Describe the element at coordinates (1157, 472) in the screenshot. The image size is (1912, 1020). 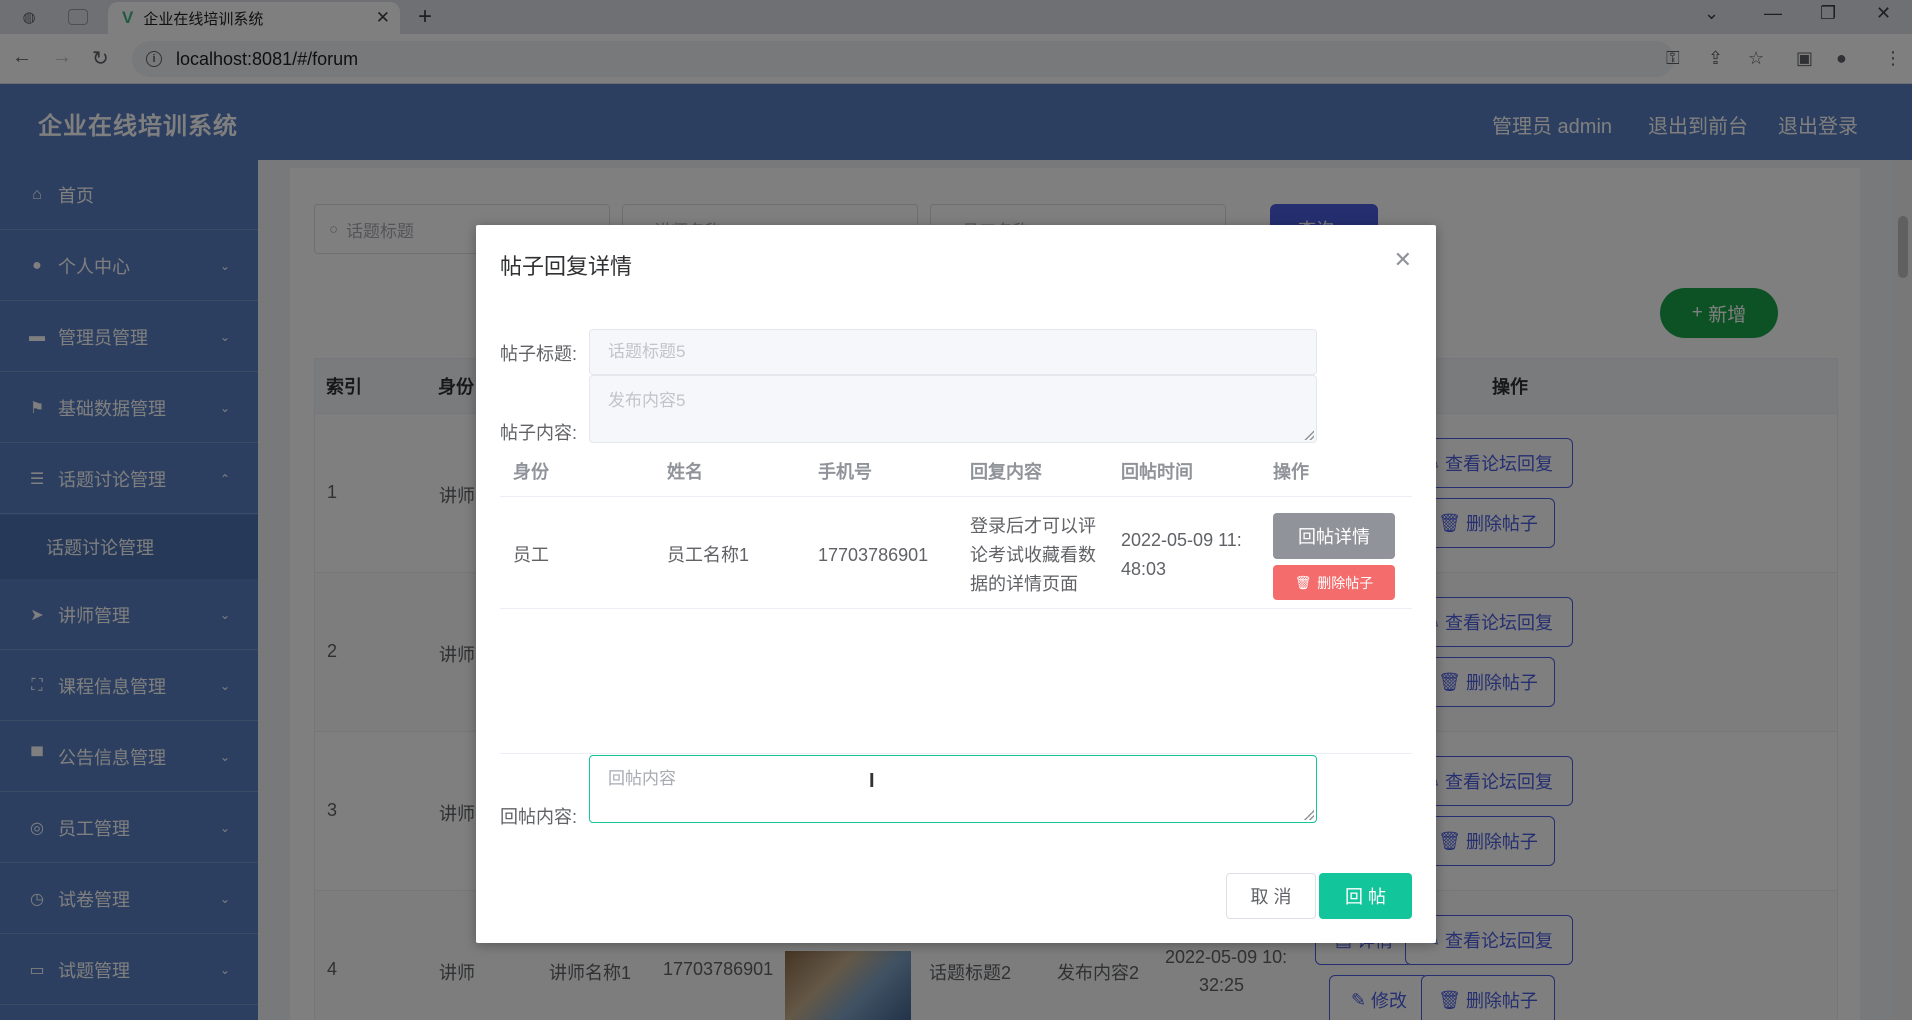
I see `reply-col-time: 回帖时间` at that location.